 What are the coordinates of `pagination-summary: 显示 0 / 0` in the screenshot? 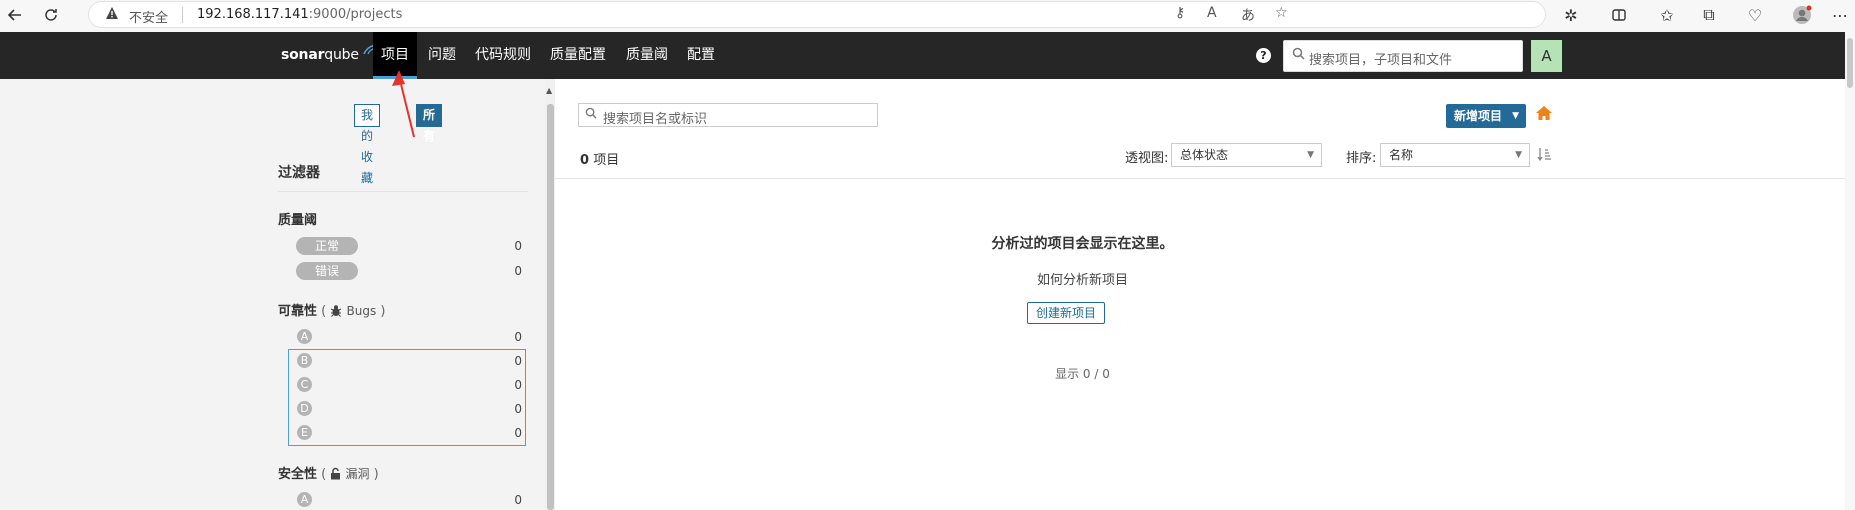 It's located at (1082, 374).